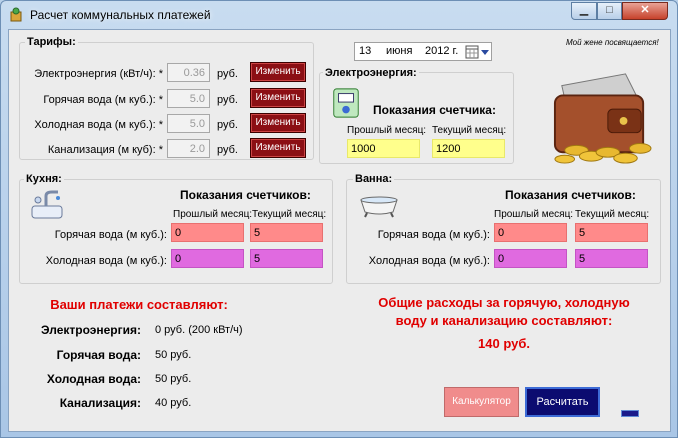 This screenshot has width=678, height=438. What do you see at coordinates (120, 15) in the screenshot?
I see `window-title: Расчет коммунальных платежей` at bounding box center [120, 15].